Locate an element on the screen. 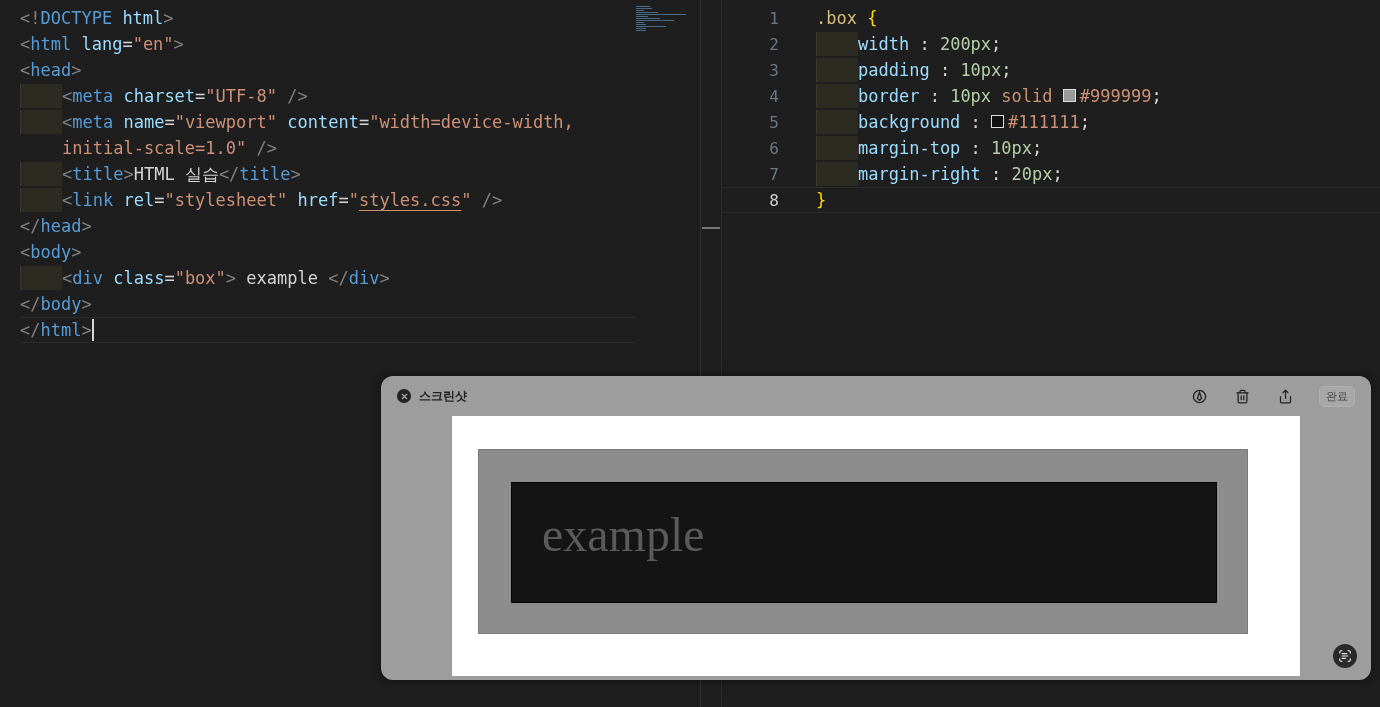 The height and width of the screenshot is (707, 1380). scan-text-icon is located at coordinates (1345, 656).